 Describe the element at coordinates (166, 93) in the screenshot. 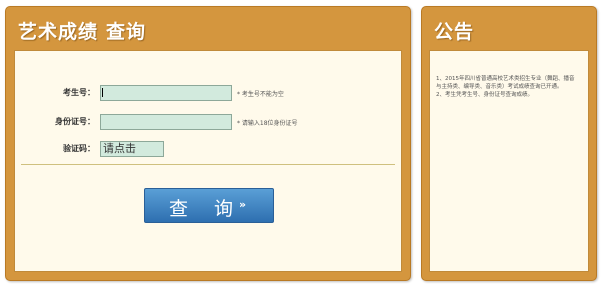

I see `exam-no-input` at that location.